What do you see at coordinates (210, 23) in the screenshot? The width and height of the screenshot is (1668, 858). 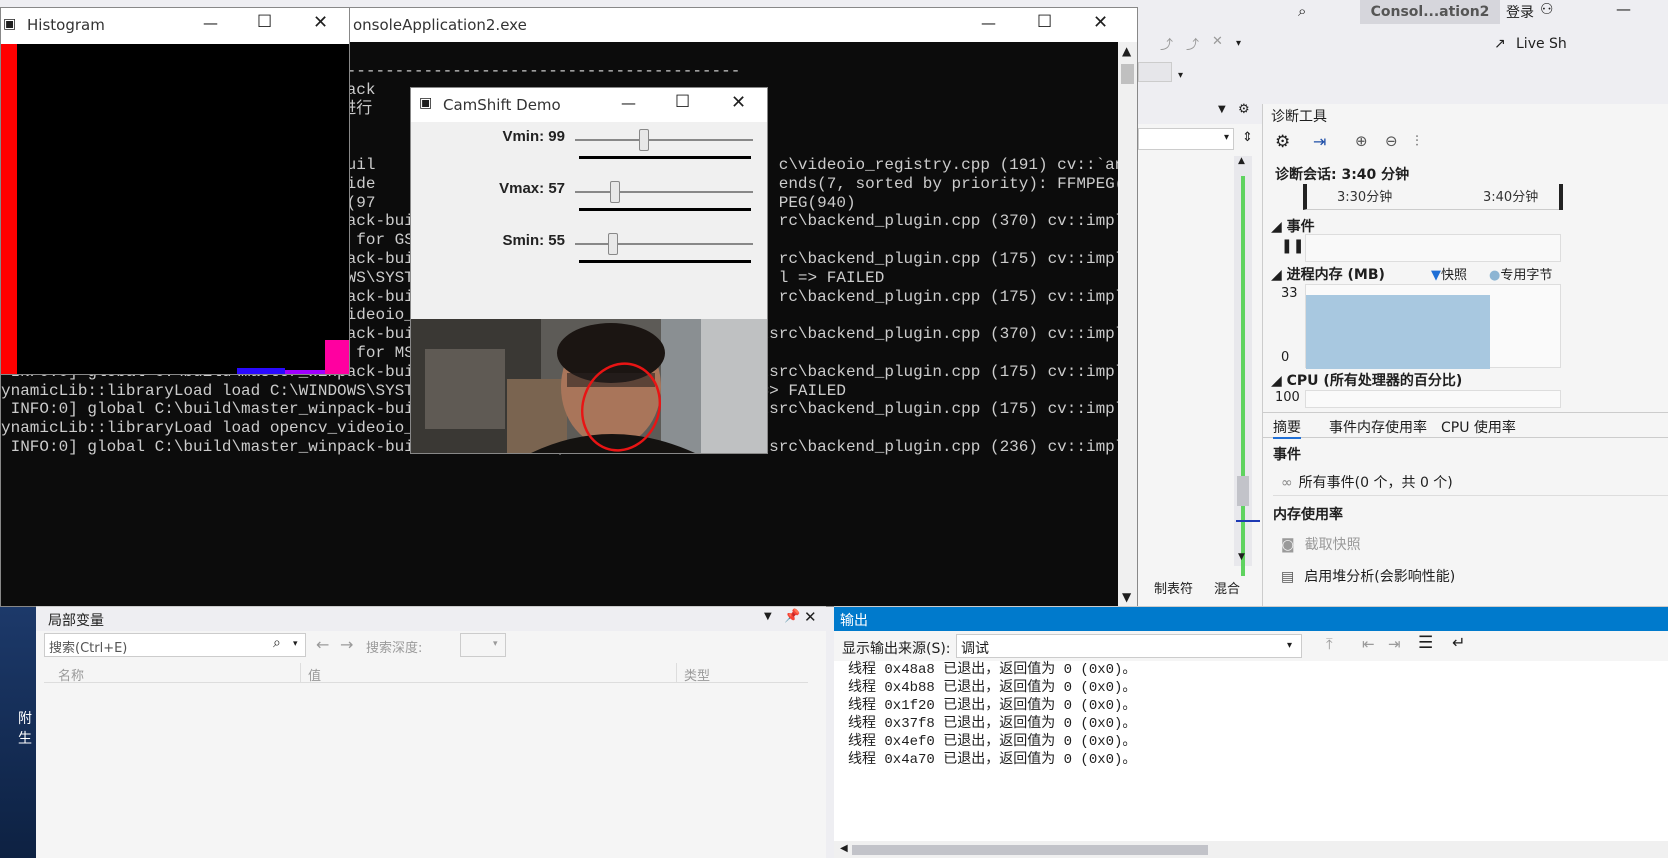 I see `histogram-minimize-button: —` at bounding box center [210, 23].